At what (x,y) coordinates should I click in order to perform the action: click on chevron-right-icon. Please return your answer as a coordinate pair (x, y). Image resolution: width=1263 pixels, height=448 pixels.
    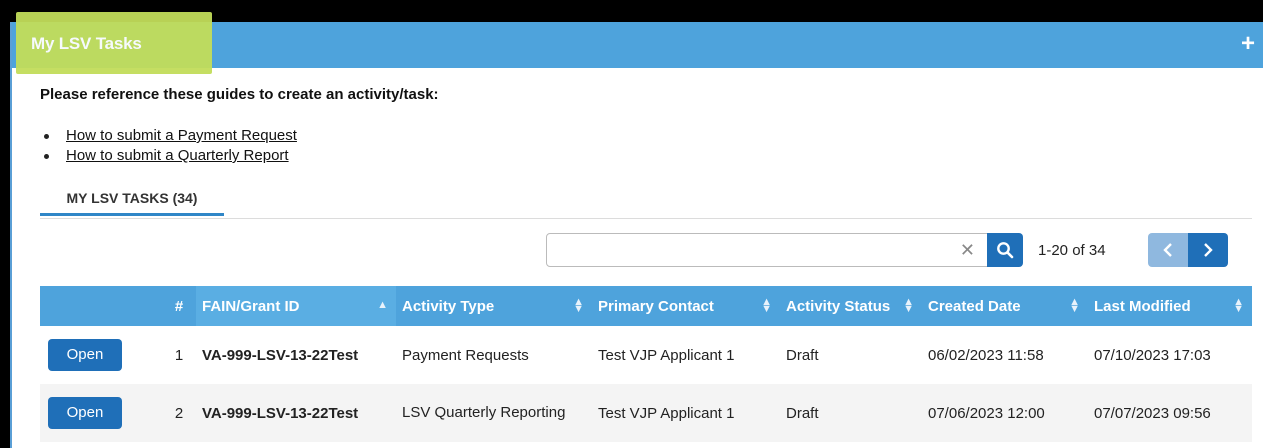
    Looking at the image, I should click on (1208, 250).